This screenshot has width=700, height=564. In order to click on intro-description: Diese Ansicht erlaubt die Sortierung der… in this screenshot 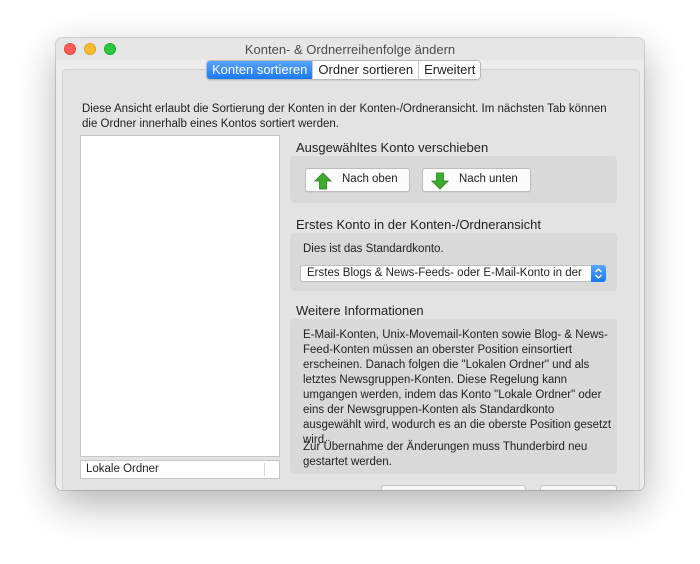, I will do `click(344, 116)`.